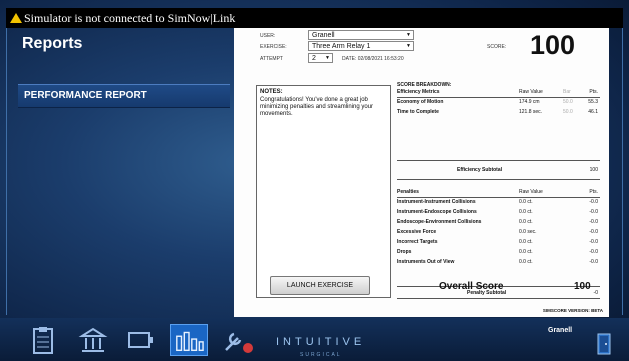  I want to click on penalty-name: Incorrect Targets, so click(417, 242).